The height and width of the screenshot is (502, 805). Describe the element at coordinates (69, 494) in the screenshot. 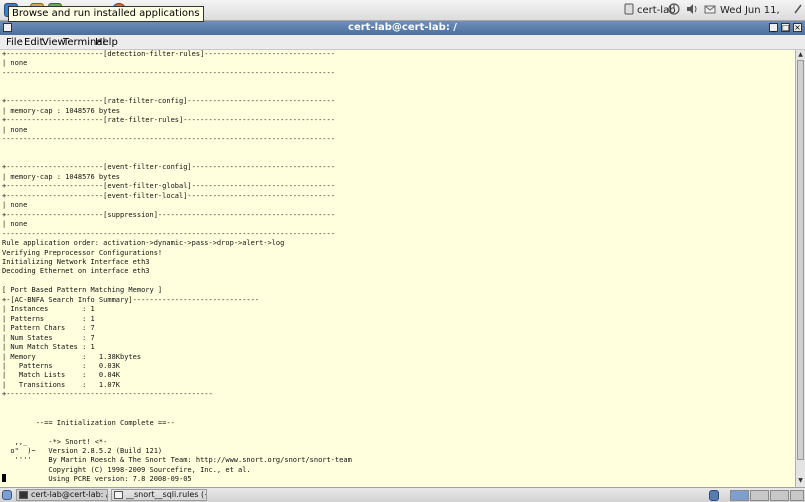

I see `task-terminal-label: cert-lab@cert-lab: /` at that location.